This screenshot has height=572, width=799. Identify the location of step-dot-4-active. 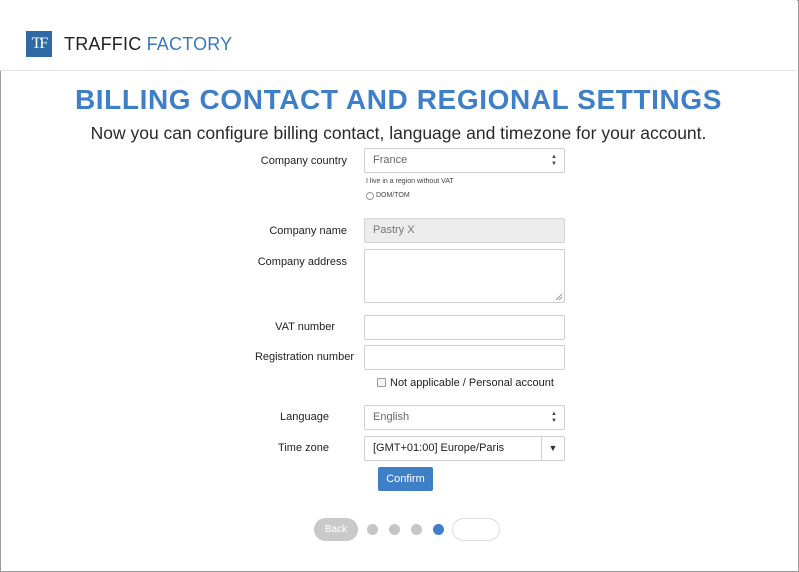
(438, 529).